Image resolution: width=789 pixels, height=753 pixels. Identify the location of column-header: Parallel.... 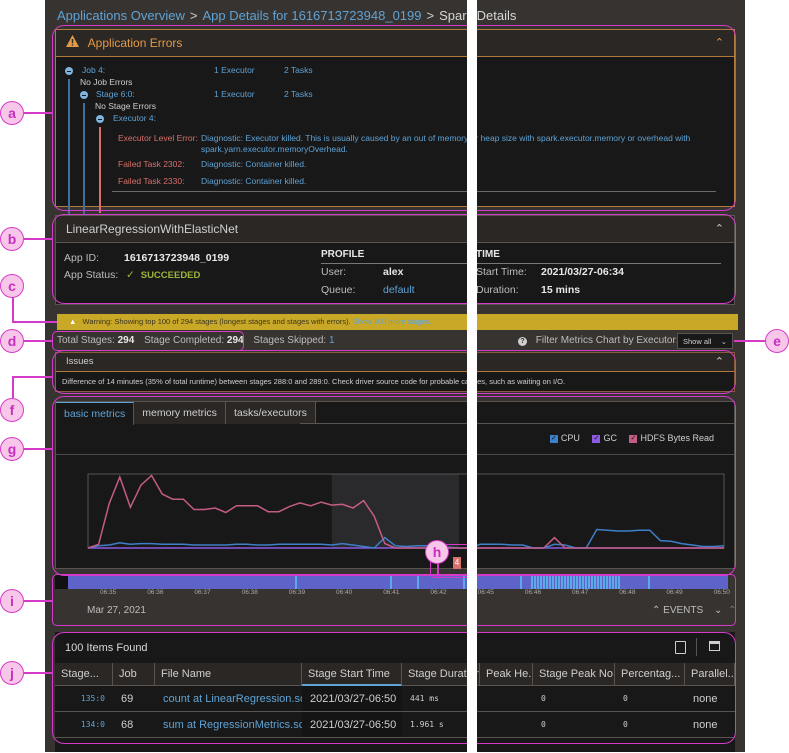
(710, 674).